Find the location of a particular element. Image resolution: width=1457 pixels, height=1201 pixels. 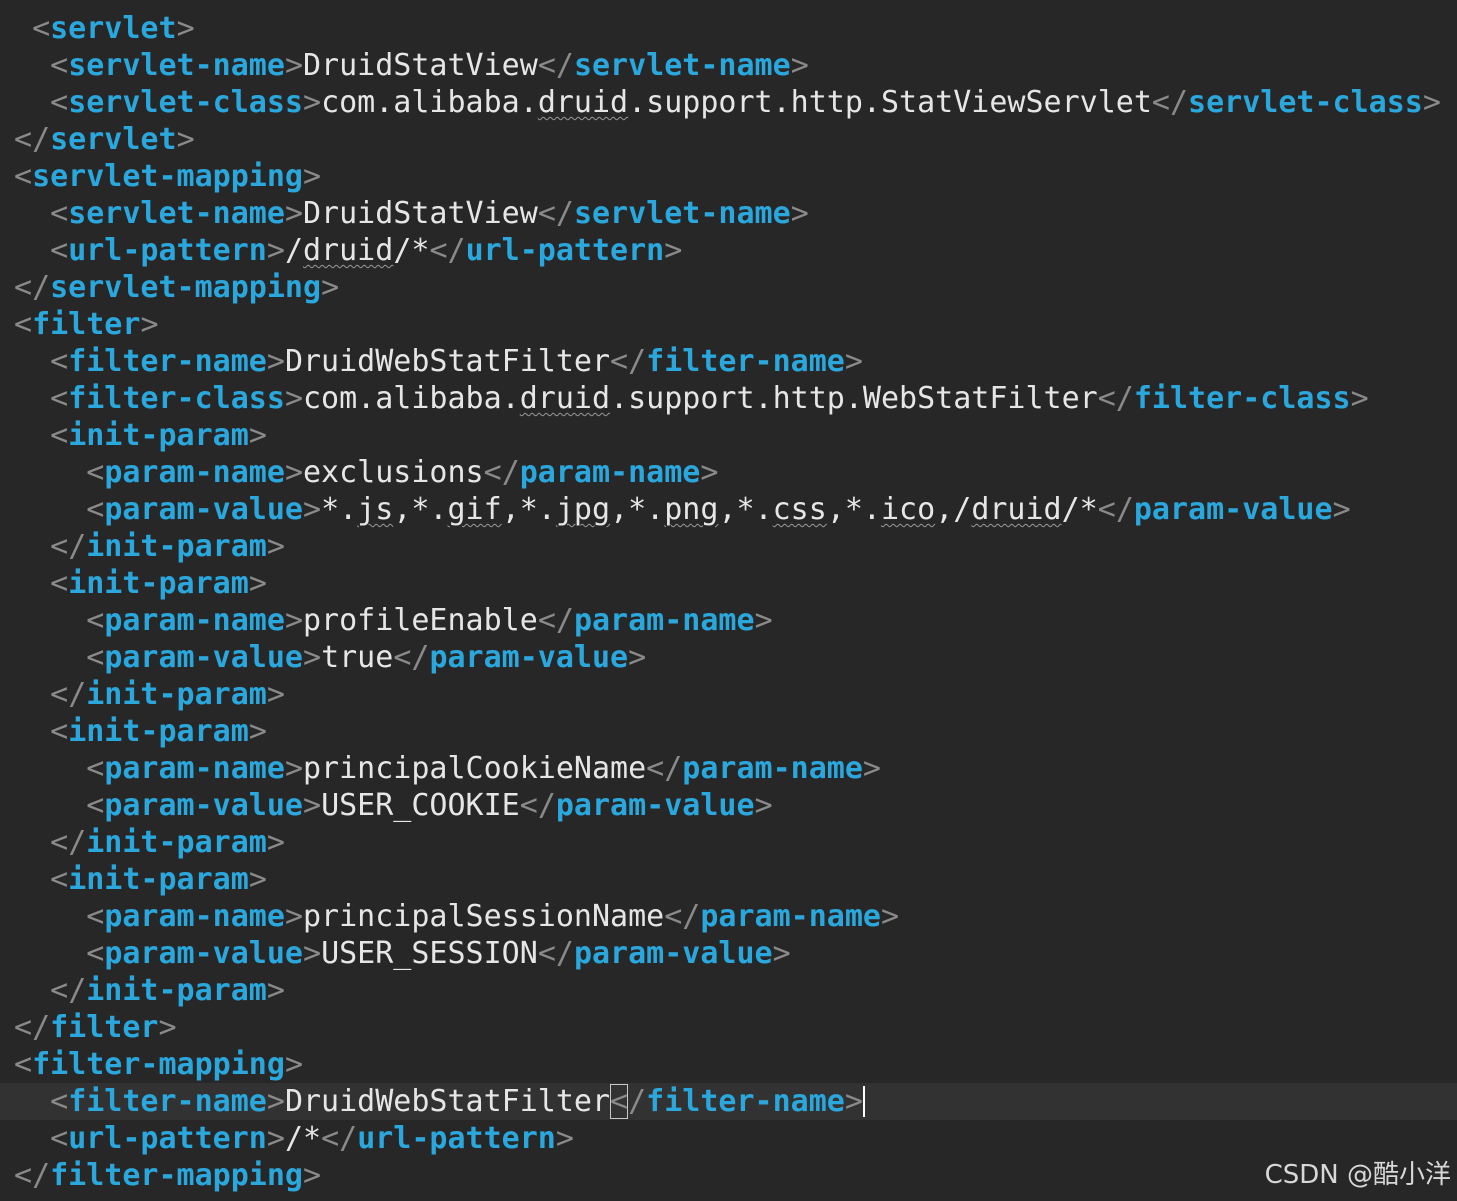

code-line: <servlet-mapping> is located at coordinates (728, 176).